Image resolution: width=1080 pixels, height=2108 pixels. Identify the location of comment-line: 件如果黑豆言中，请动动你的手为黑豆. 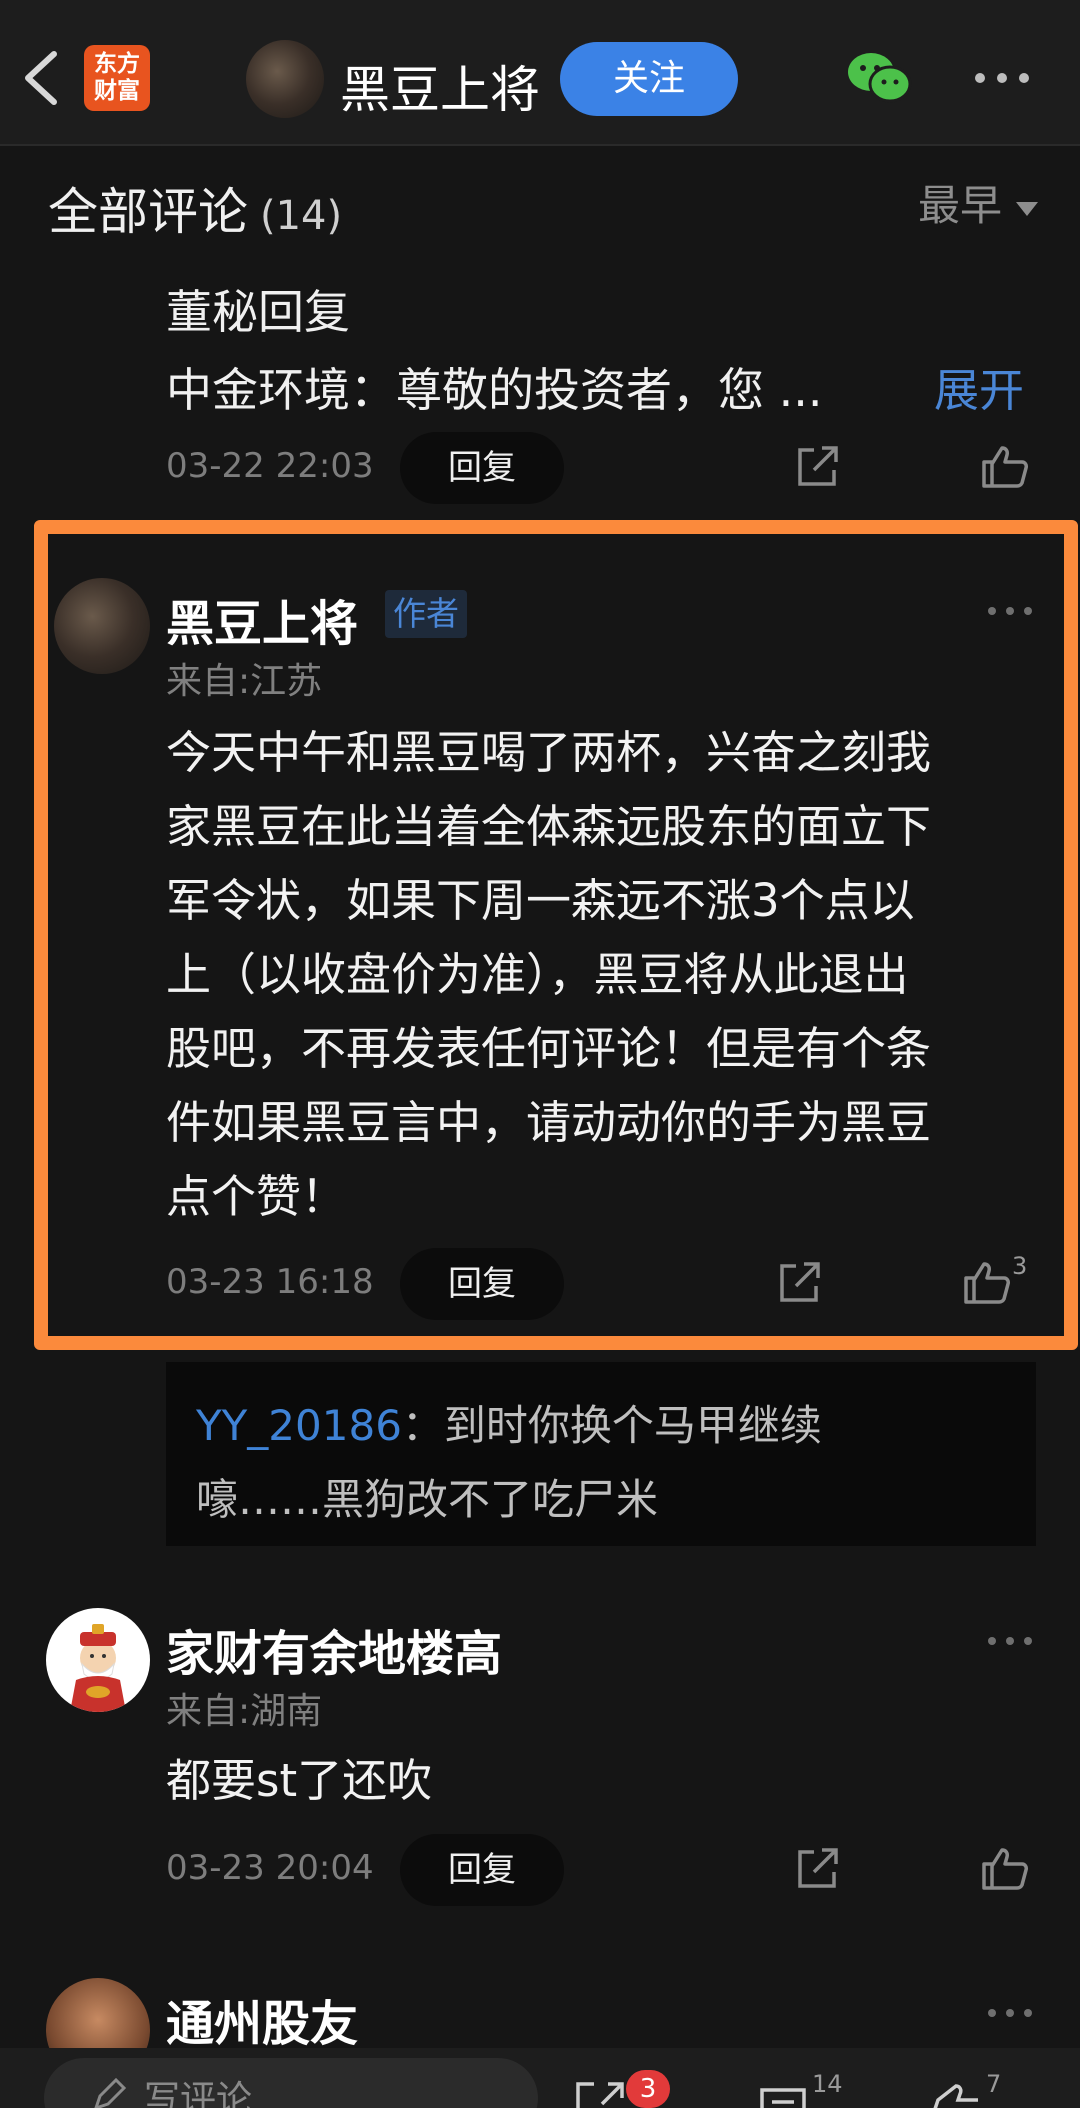
(549, 1122).